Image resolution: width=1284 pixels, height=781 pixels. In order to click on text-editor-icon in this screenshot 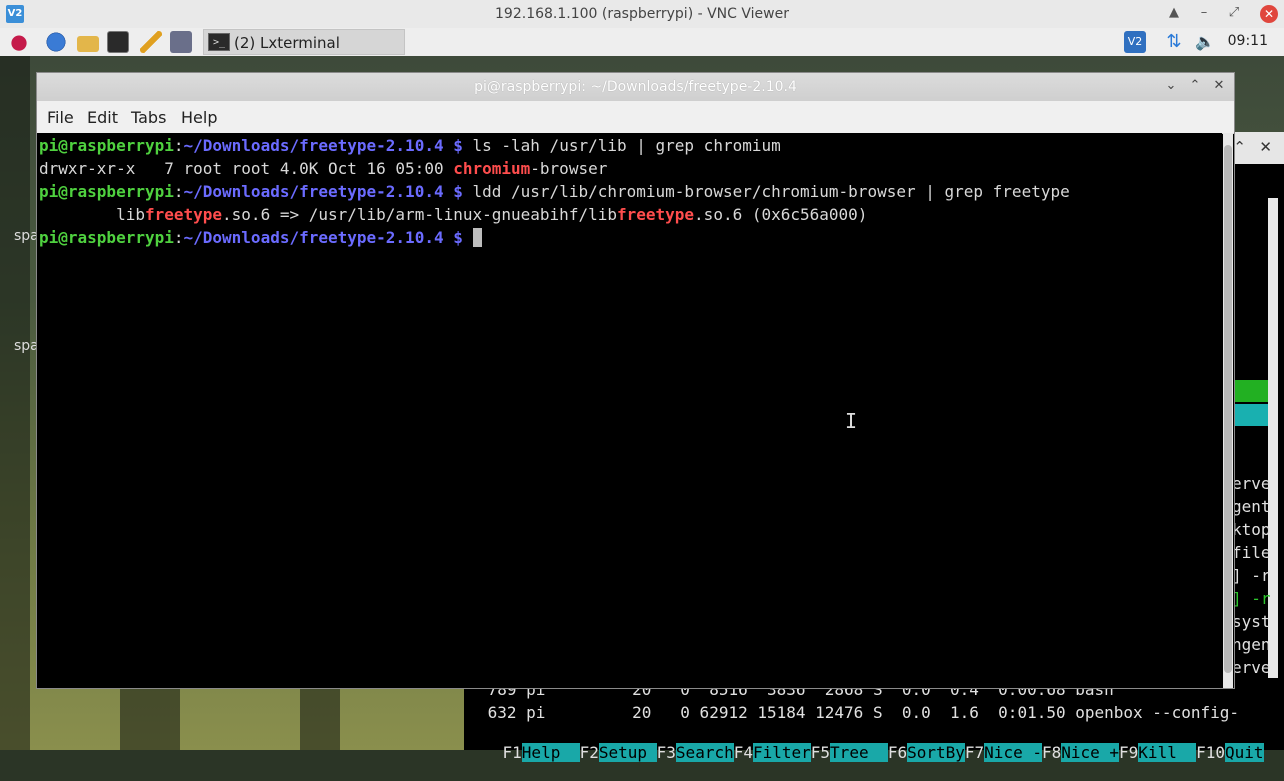, I will do `click(151, 42)`.